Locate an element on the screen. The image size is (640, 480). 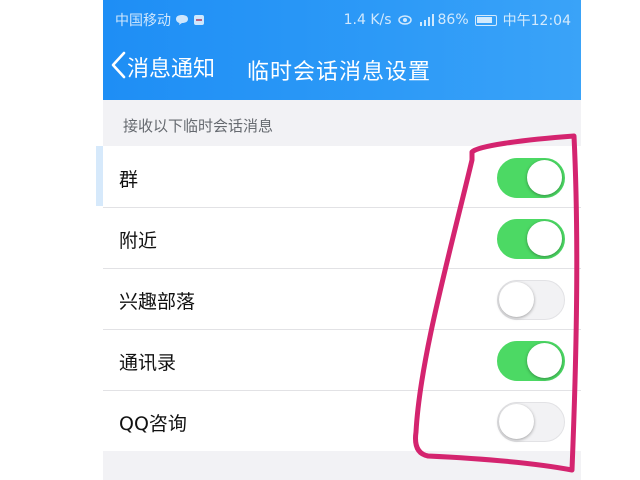
setting-label: QQ咨询 is located at coordinates (153, 424).